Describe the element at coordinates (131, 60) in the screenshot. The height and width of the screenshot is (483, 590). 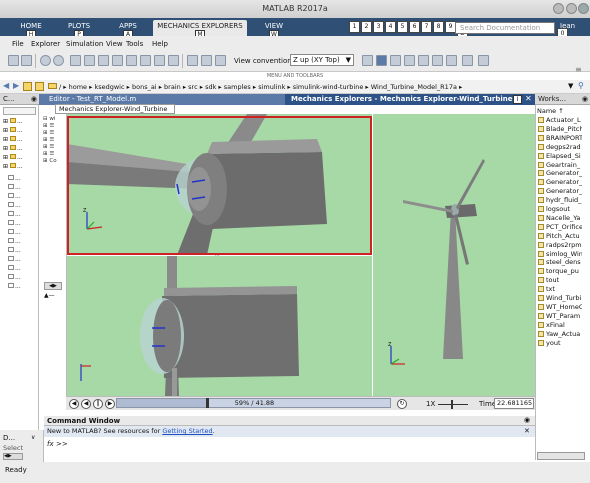
I see `view-left-icon` at that location.